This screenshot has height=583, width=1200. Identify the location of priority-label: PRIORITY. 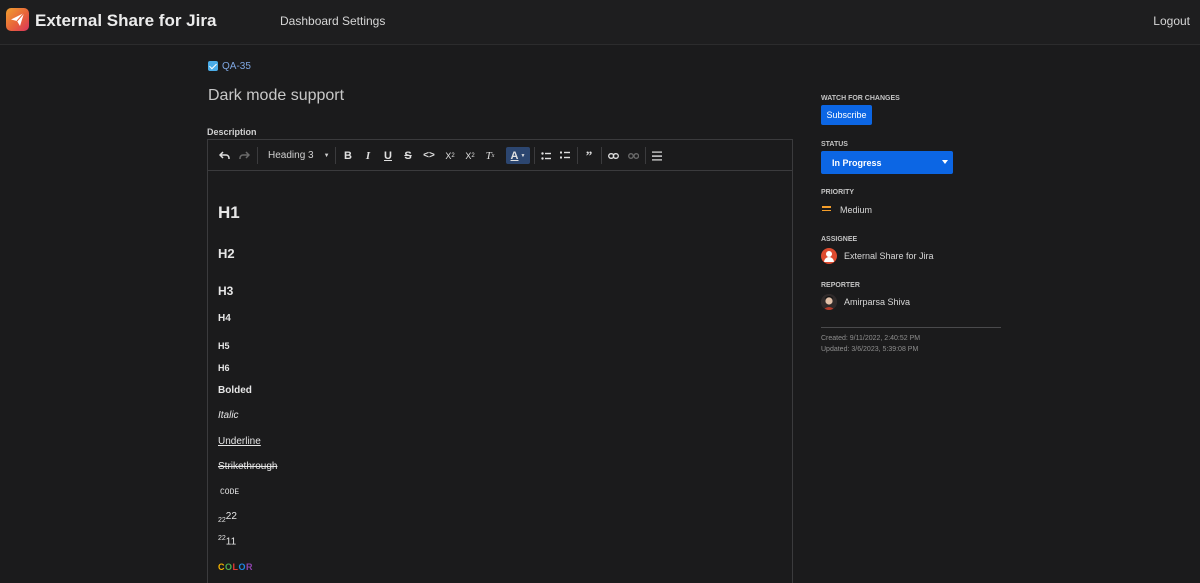
(838, 192).